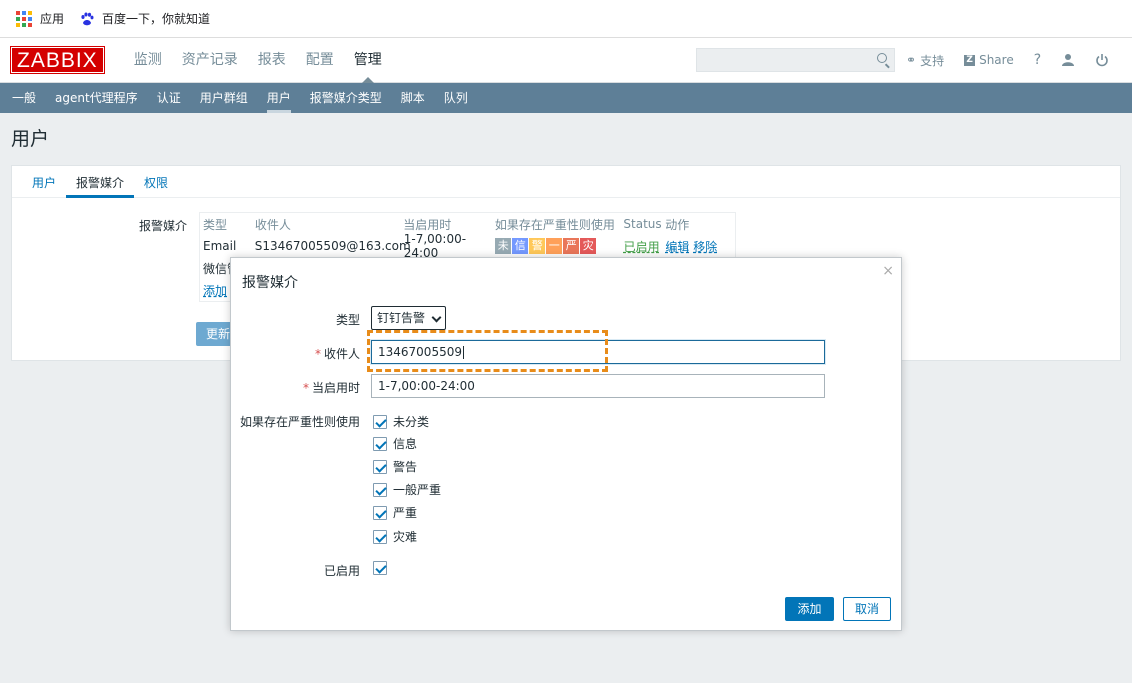 Image resolution: width=1132 pixels, height=683 pixels. Describe the element at coordinates (598, 386) in the screenshot. I see `when-active-input: 1-7,00:00-24:00` at that location.